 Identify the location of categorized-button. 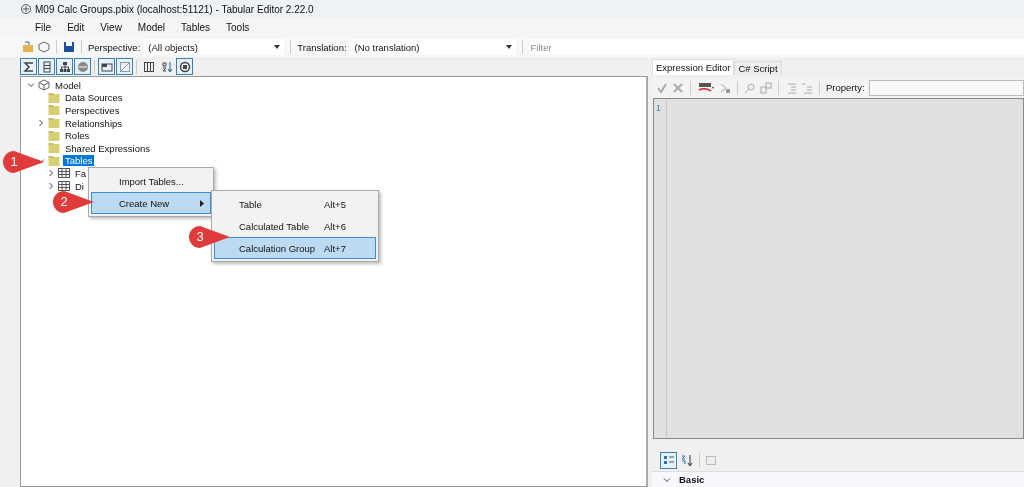
(668, 460).